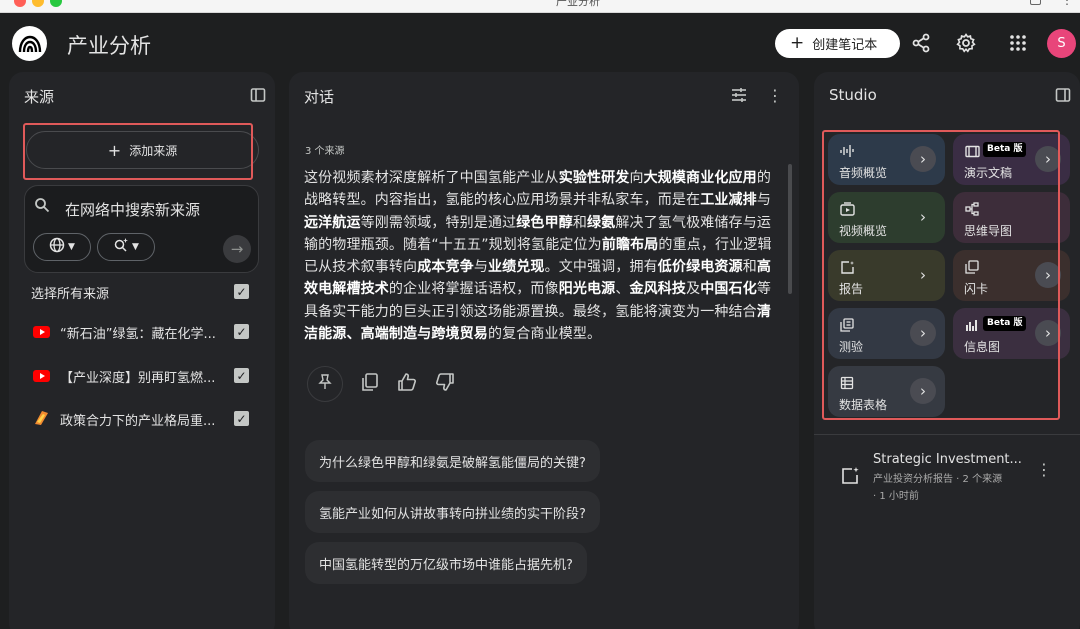 This screenshot has width=1080, height=629. Describe the element at coordinates (1067, 3) in the screenshot. I see `more-icon: ⋮` at that location.